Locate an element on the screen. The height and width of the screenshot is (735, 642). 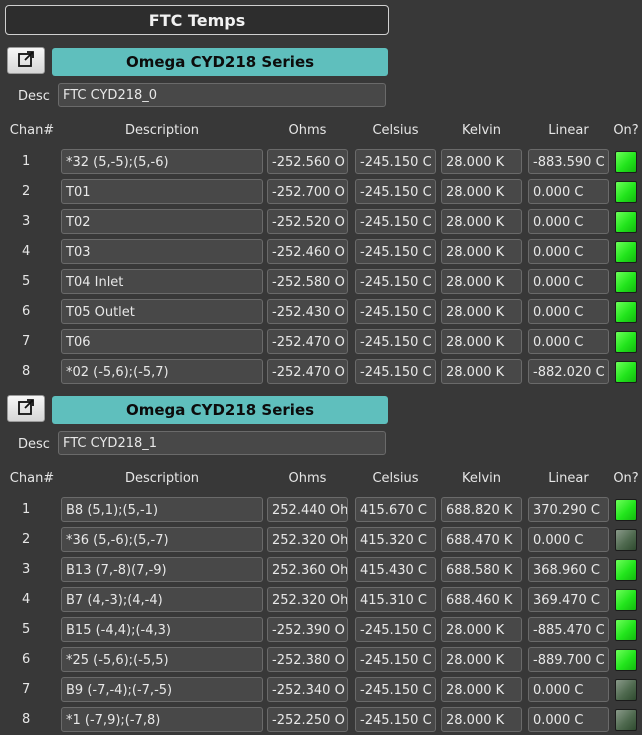
linear-field: 369.470 C is located at coordinates (568, 599).